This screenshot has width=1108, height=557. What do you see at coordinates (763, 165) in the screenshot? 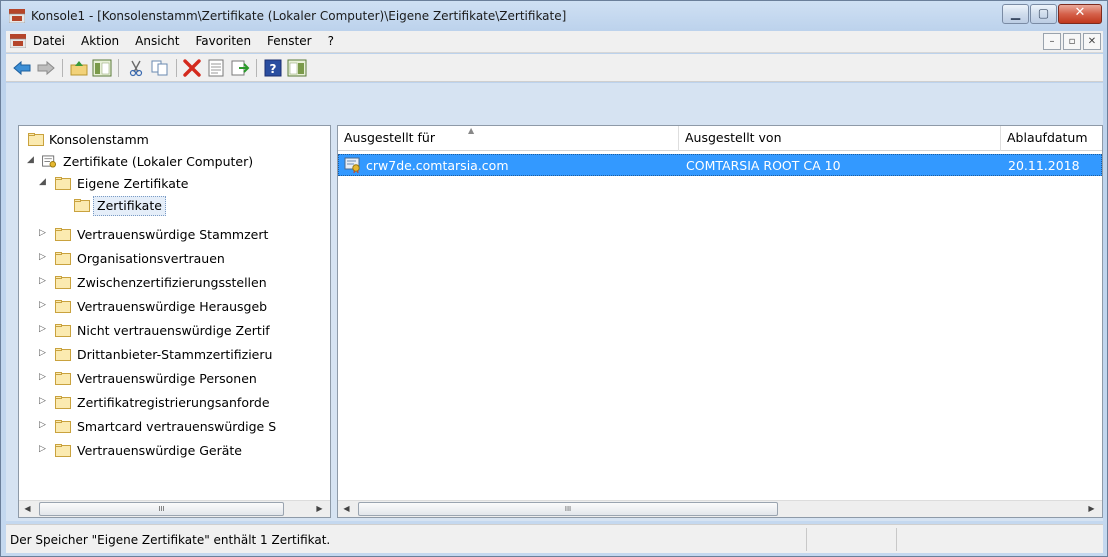
I see `cell-issued-by: COMTARSIA ROOT CA 10` at bounding box center [763, 165].